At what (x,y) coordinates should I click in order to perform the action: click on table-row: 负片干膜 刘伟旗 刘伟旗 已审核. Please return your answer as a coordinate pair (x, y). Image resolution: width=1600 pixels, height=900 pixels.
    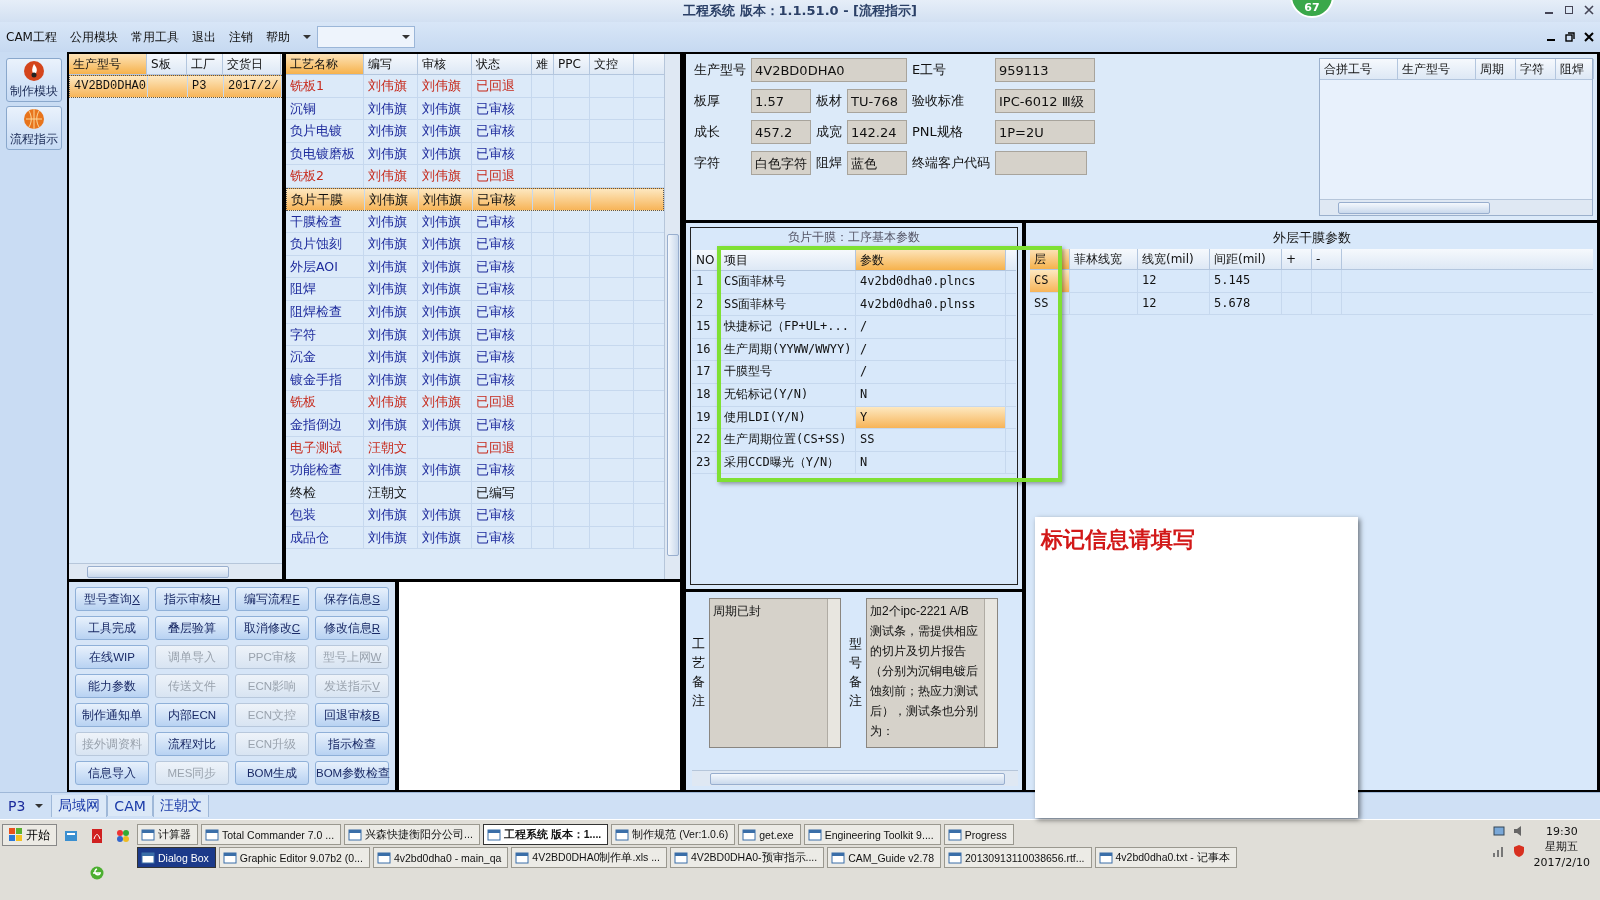
    Looking at the image, I should click on (475, 199).